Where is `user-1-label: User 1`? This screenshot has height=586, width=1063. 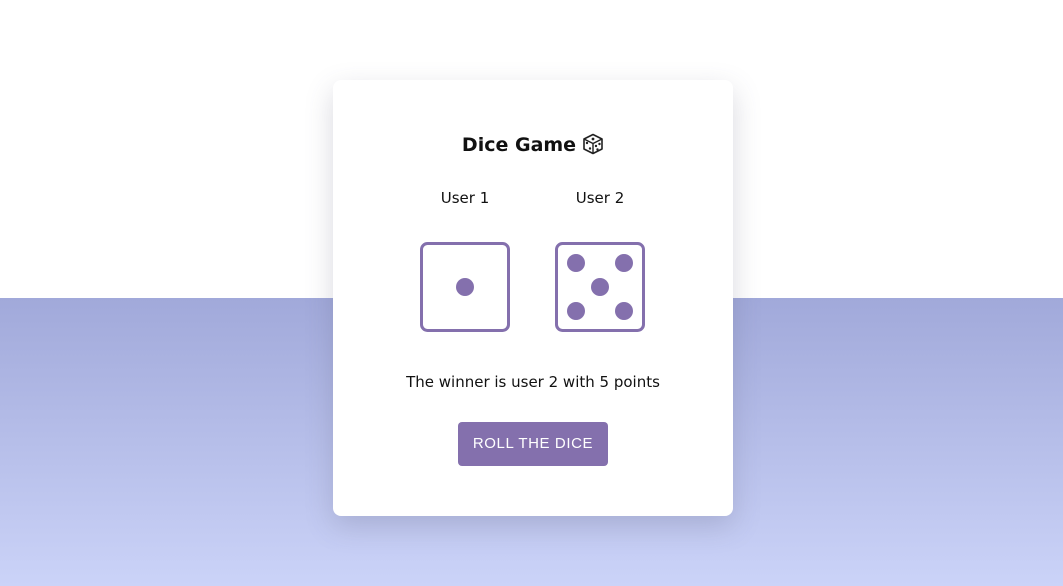
user-1-label: User 1 is located at coordinates (465, 198).